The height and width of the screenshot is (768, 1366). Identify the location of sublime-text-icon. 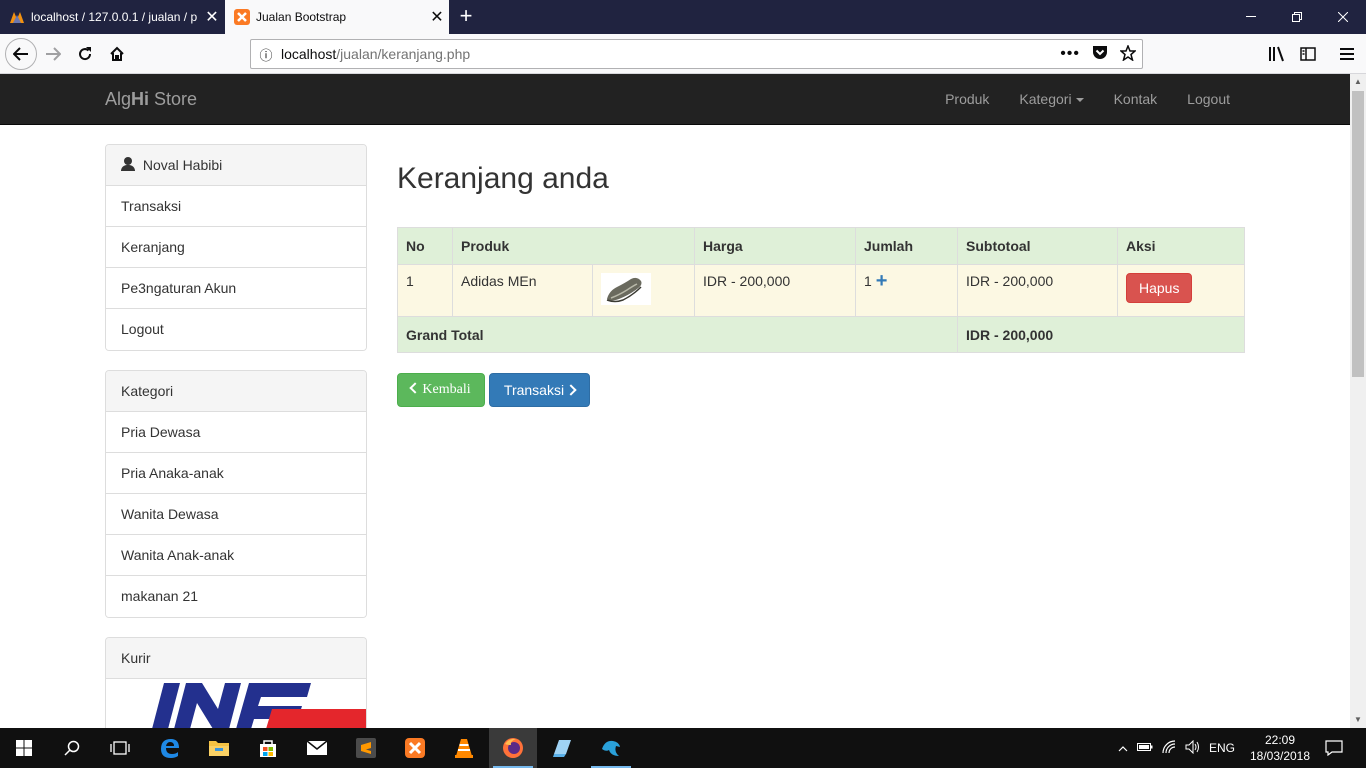
(366, 748).